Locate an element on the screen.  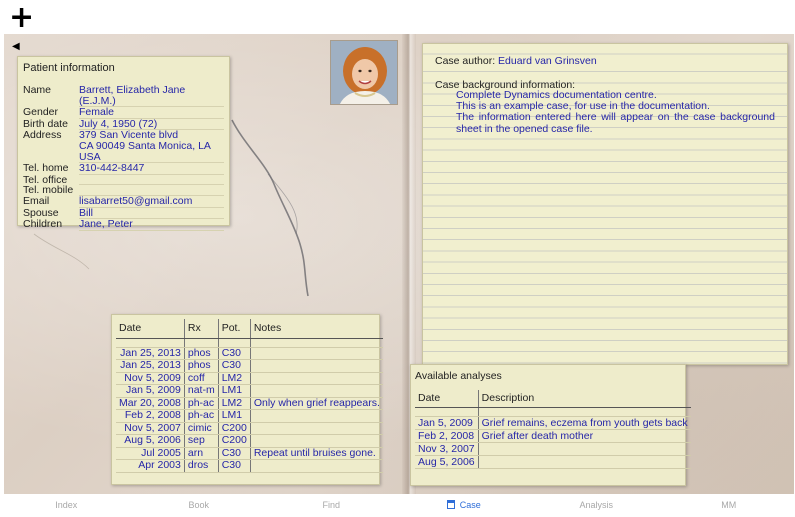
patient-field-value-line: USA is located at coordinates (90, 156).